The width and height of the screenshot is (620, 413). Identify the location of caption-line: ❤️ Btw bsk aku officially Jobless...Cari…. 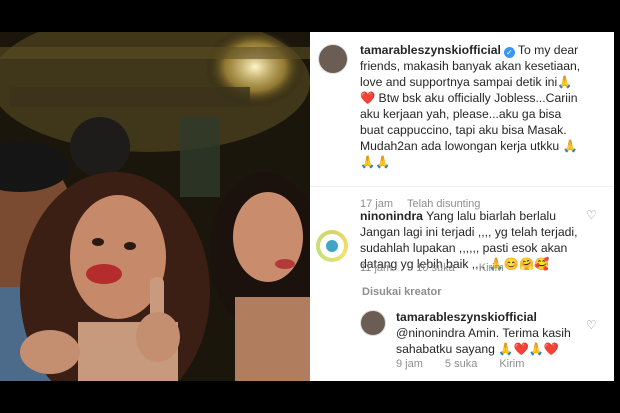
(469, 98).